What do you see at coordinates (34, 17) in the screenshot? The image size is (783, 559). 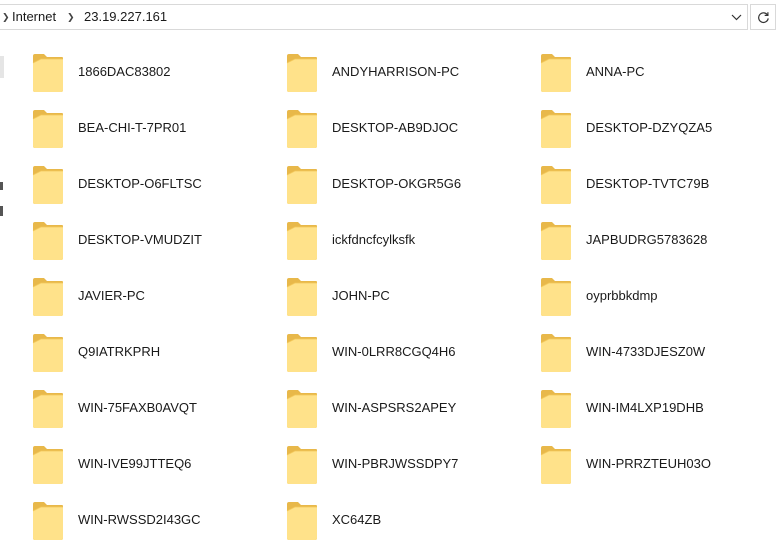 I see `breadcrumb-internet: Internet` at bounding box center [34, 17].